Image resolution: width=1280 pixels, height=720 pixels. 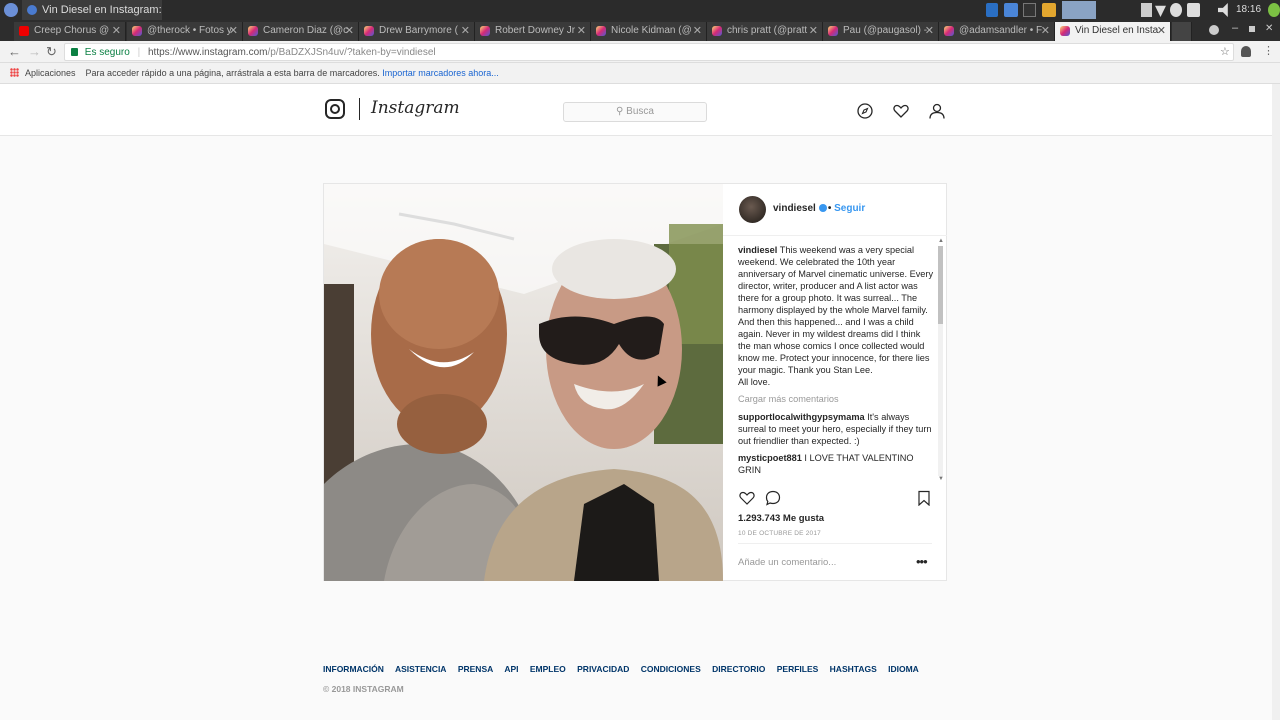 I want to click on save-bookmark-icon, so click(x=924, y=498).